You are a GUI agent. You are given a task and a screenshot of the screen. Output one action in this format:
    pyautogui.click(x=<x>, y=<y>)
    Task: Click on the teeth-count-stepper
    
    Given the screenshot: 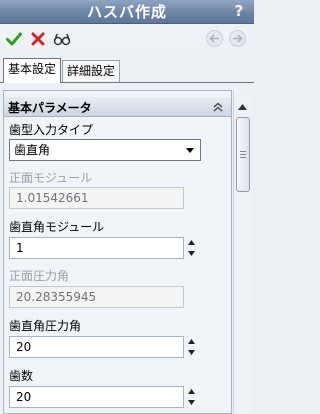 What is the action you would take?
    pyautogui.click(x=191, y=397)
    